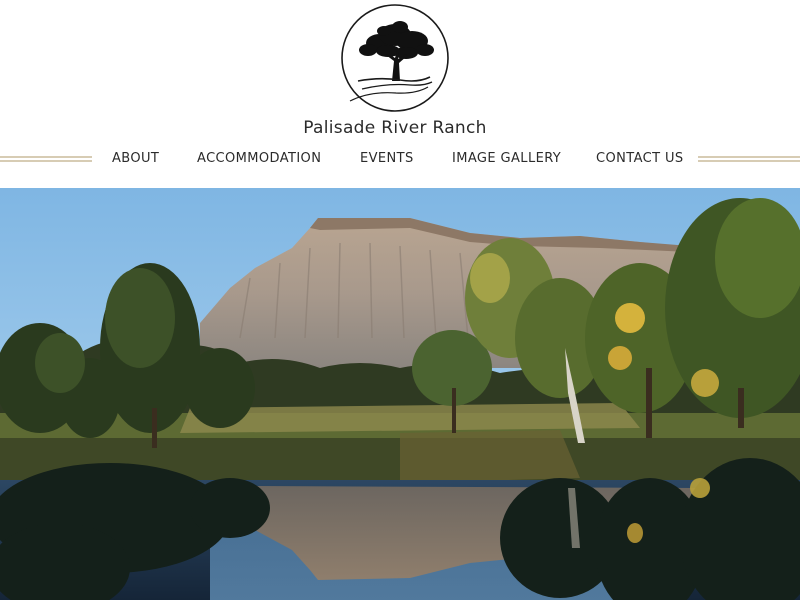 This screenshot has height=600, width=800. What do you see at coordinates (395, 128) in the screenshot?
I see `site-title: Palisade River Ranch` at bounding box center [395, 128].